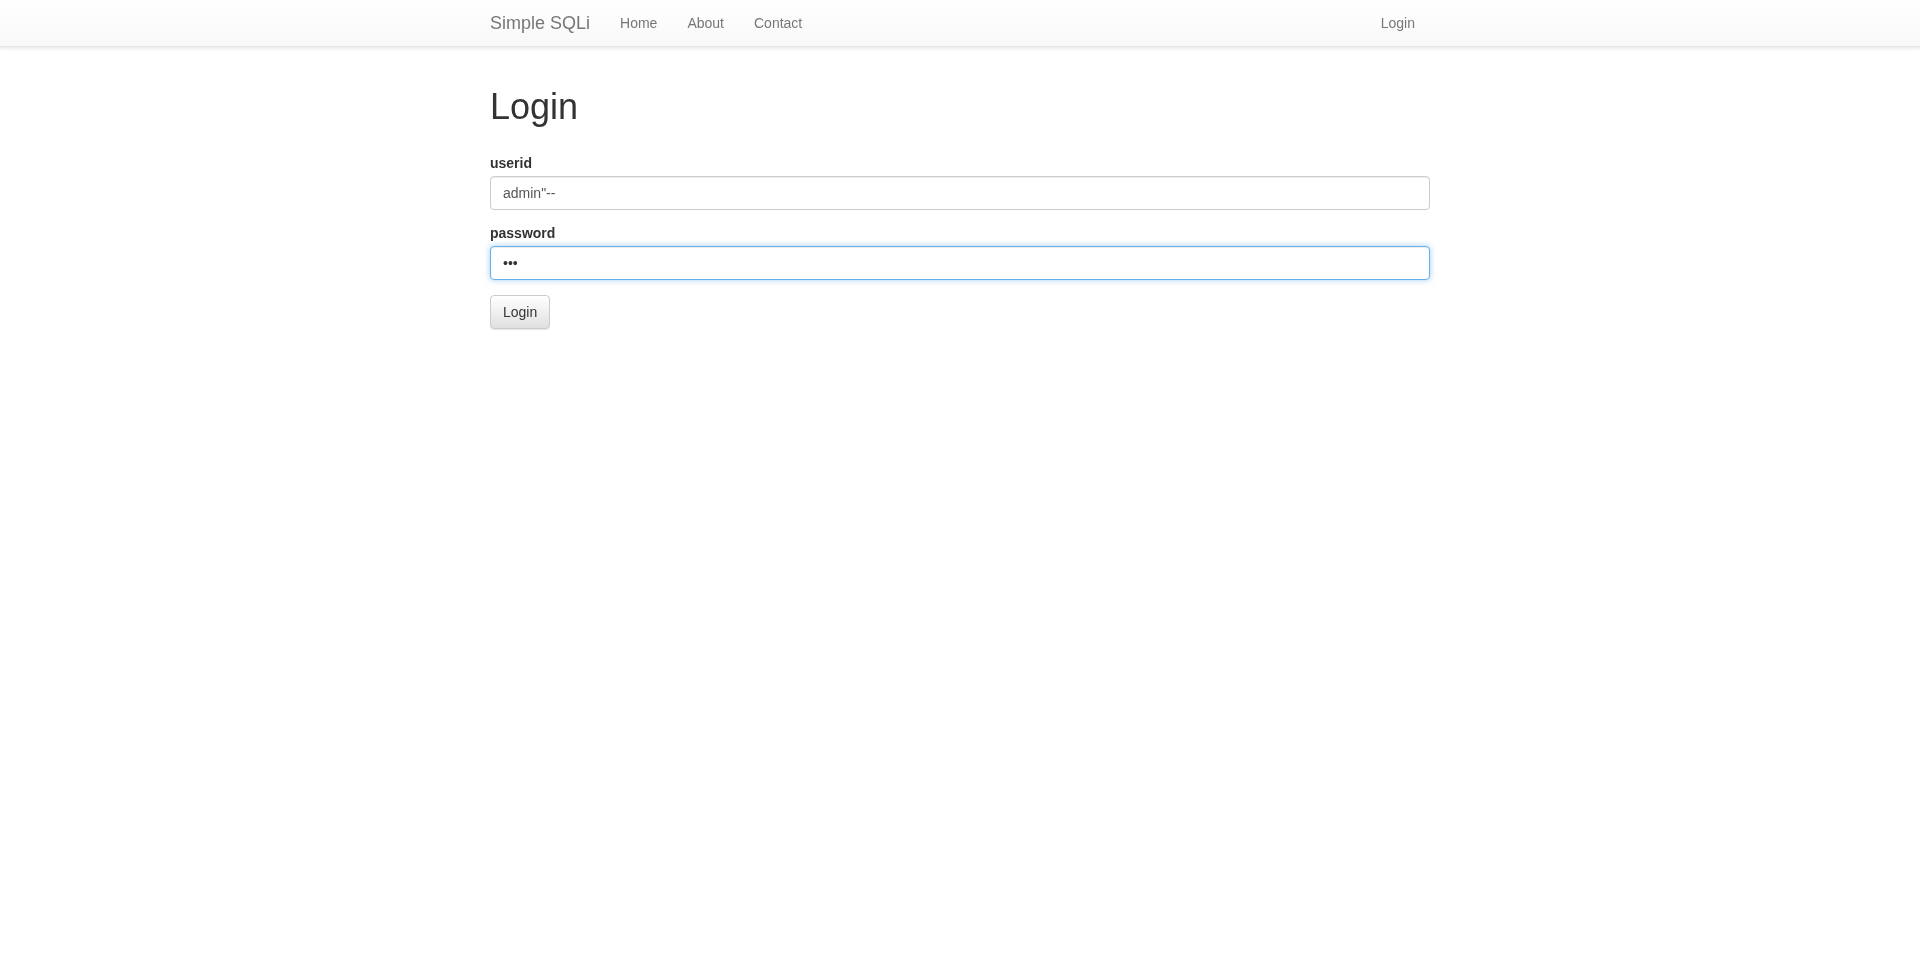  What do you see at coordinates (960, 262) in the screenshot?
I see `input-field: •••` at bounding box center [960, 262].